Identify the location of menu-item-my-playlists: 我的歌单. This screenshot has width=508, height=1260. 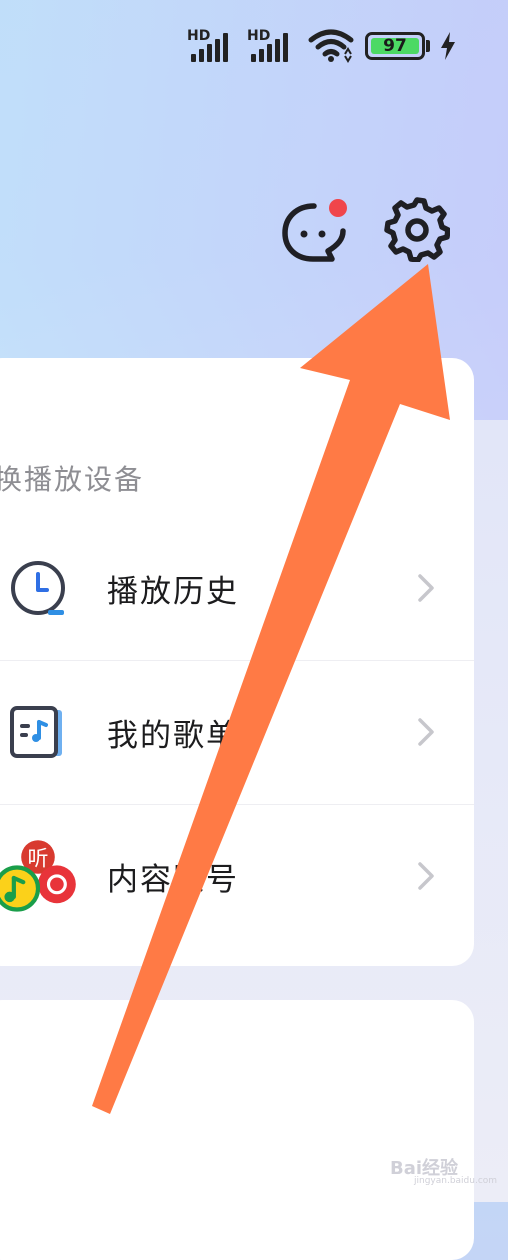
(237, 732).